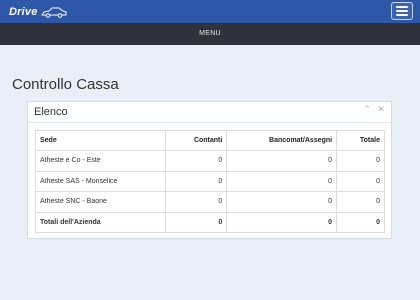 The height and width of the screenshot is (300, 420). Describe the element at coordinates (53, 12) in the screenshot. I see `car-icon` at that location.